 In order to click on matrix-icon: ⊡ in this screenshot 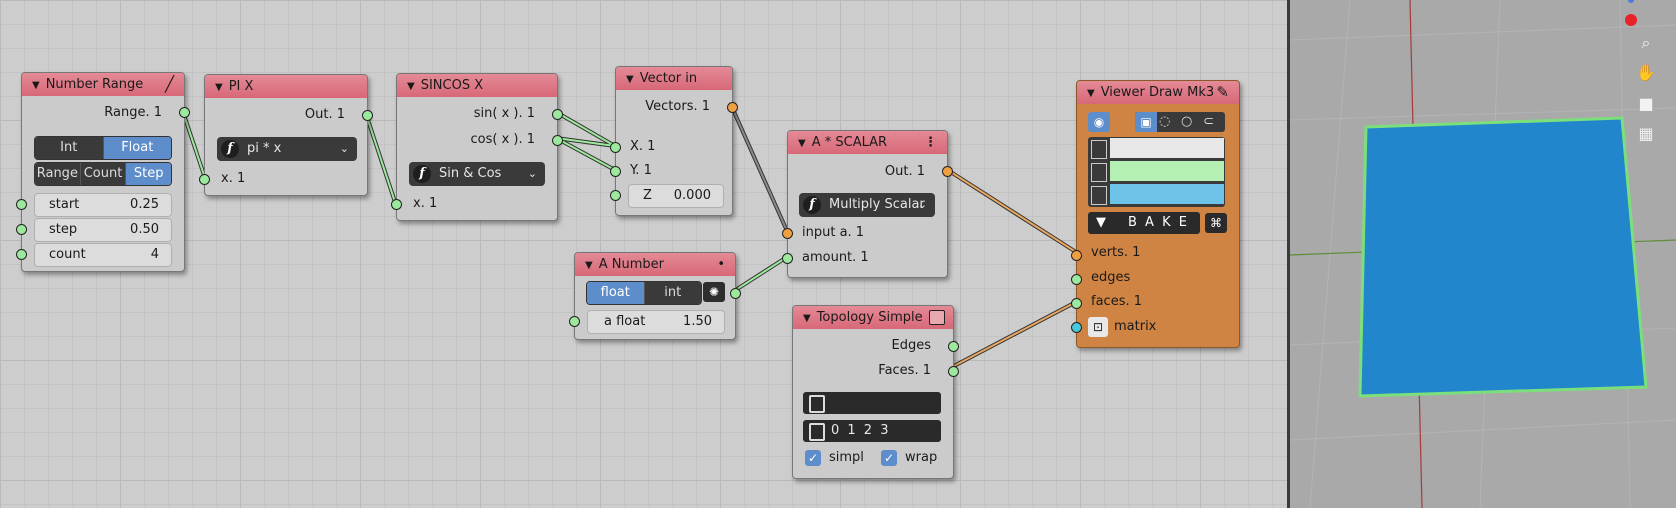, I will do `click(1098, 327)`.